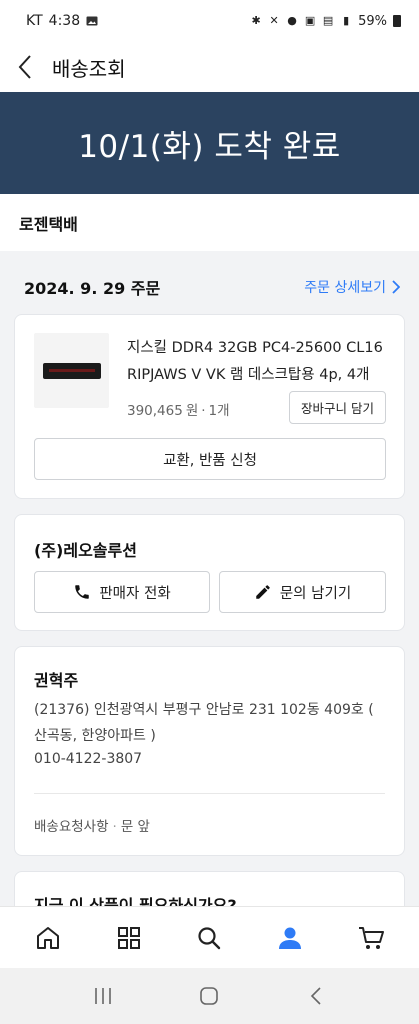 The height and width of the screenshot is (1024, 419). I want to click on cart-icon, so click(371, 937).